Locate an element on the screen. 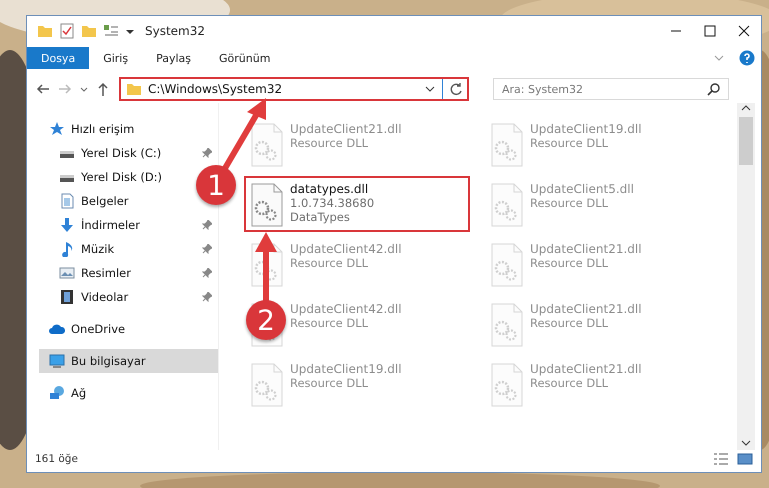 This screenshot has height=488, width=769. ribbon-tab: Dosya is located at coordinates (58, 58).